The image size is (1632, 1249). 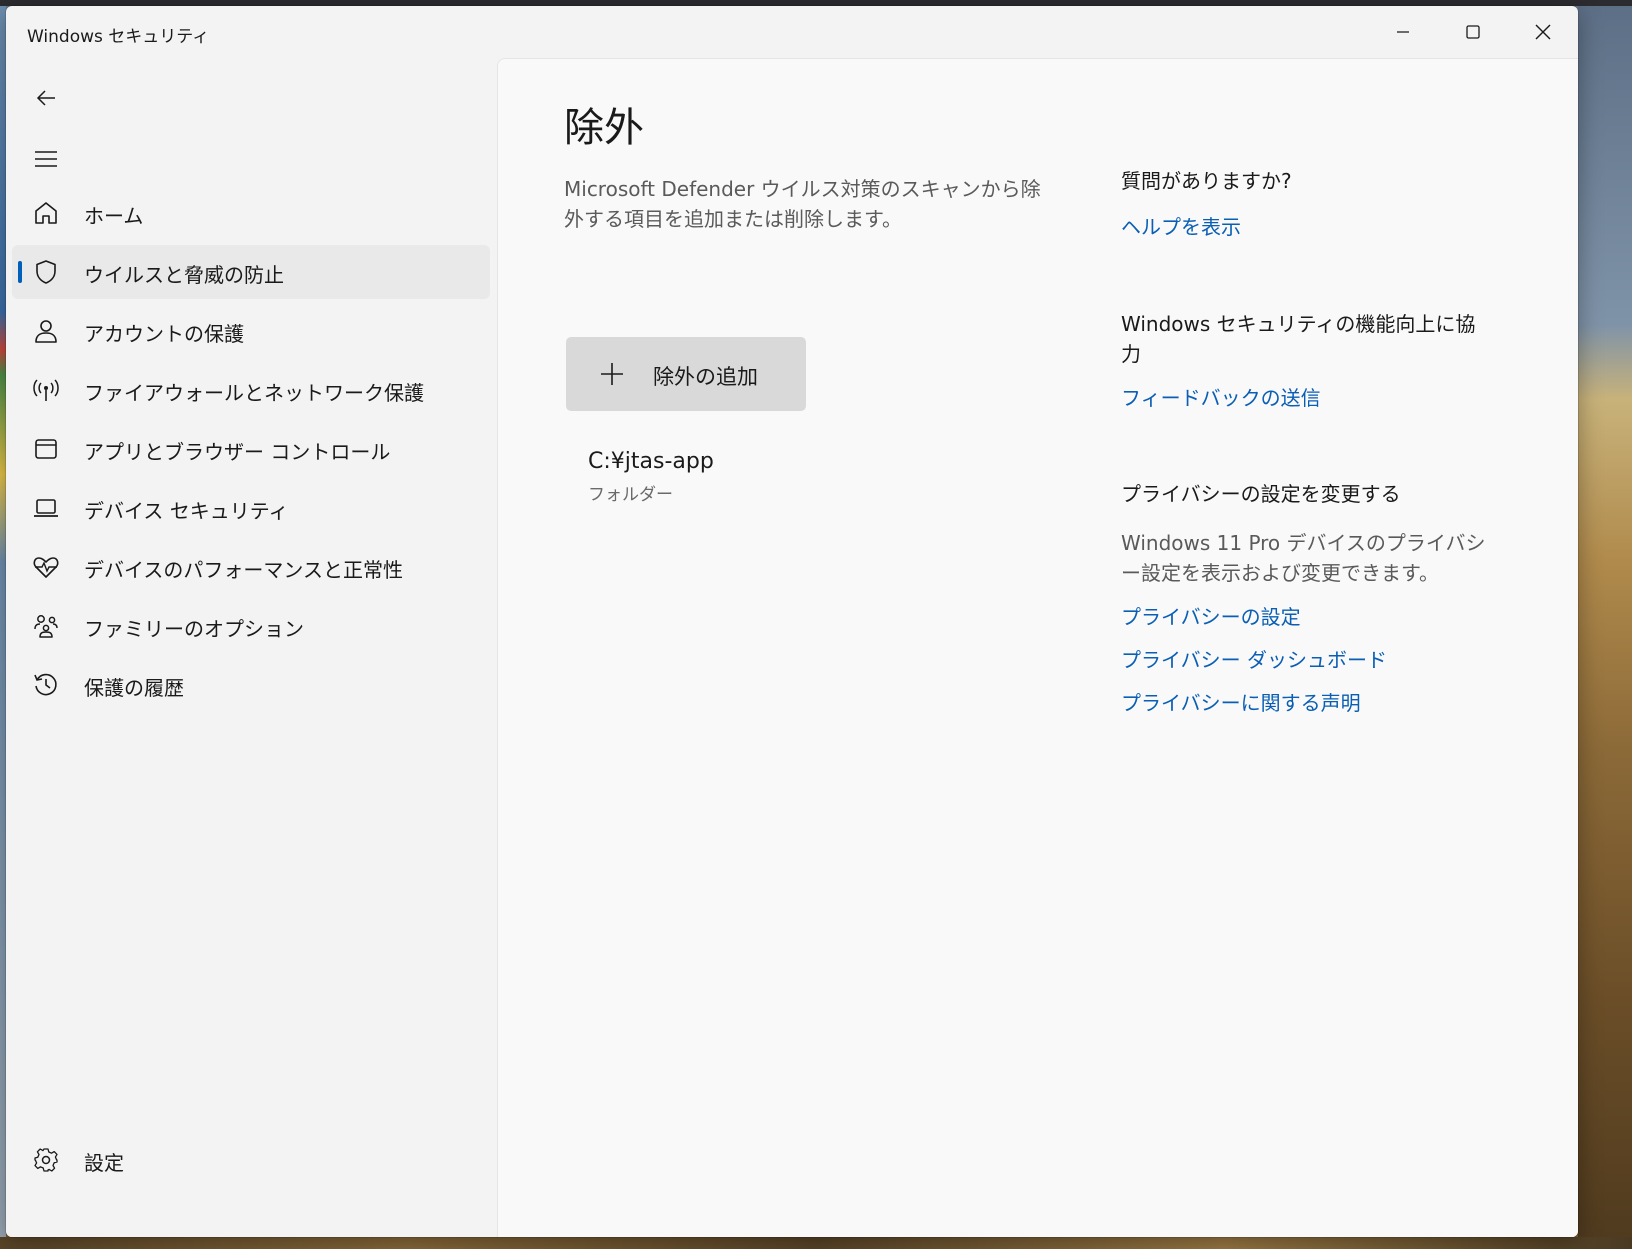 I want to click on minimize-icon, so click(x=1403, y=32).